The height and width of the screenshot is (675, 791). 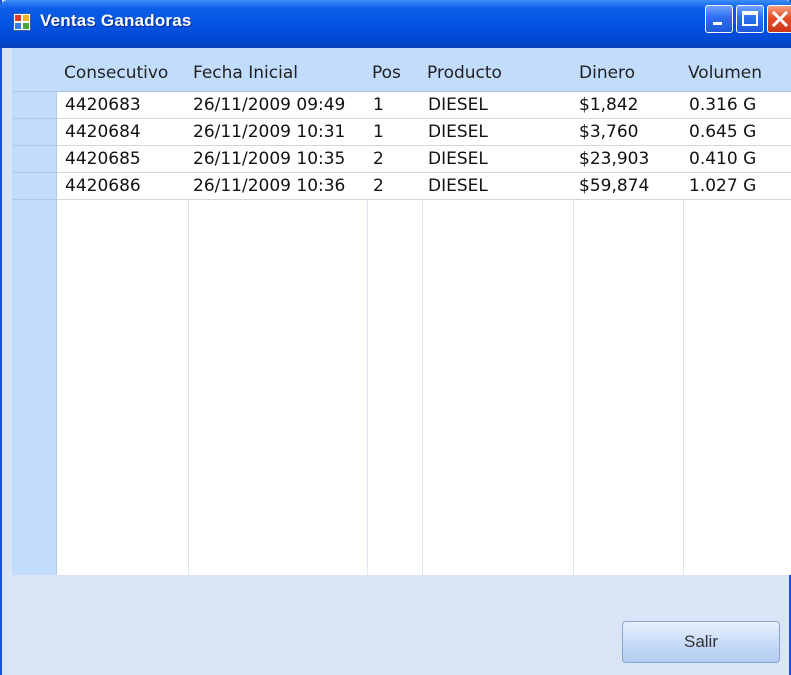 What do you see at coordinates (103, 186) in the screenshot?
I see `cell-consecutivo: 4420686` at bounding box center [103, 186].